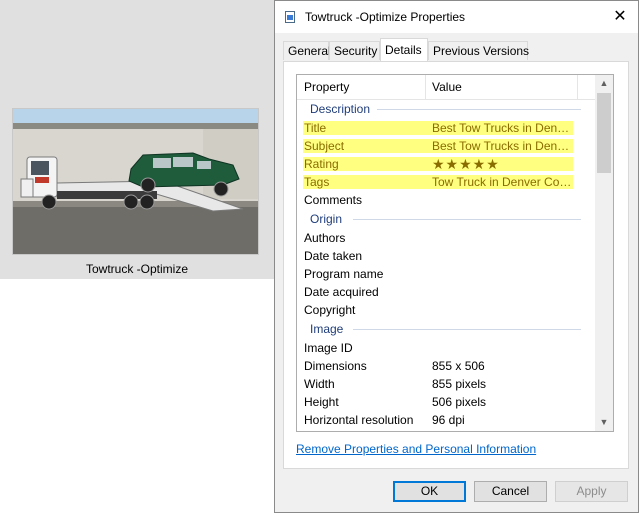 Image resolution: width=641 pixels, height=515 pixels. I want to click on tab-general: General, so click(307, 50).